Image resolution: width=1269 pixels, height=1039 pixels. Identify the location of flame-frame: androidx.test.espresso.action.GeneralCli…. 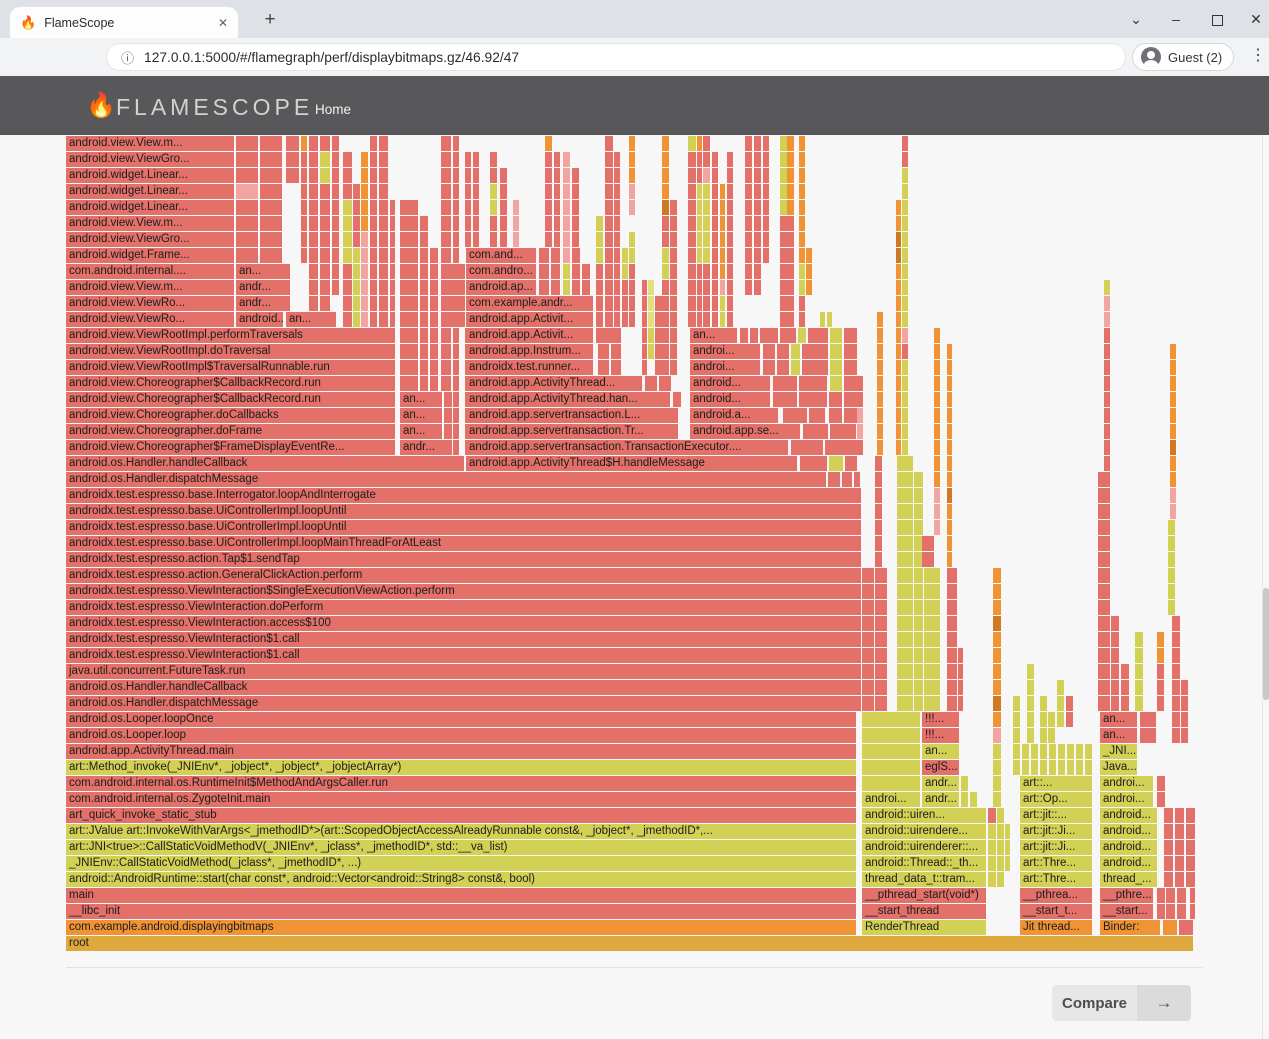
(463, 575).